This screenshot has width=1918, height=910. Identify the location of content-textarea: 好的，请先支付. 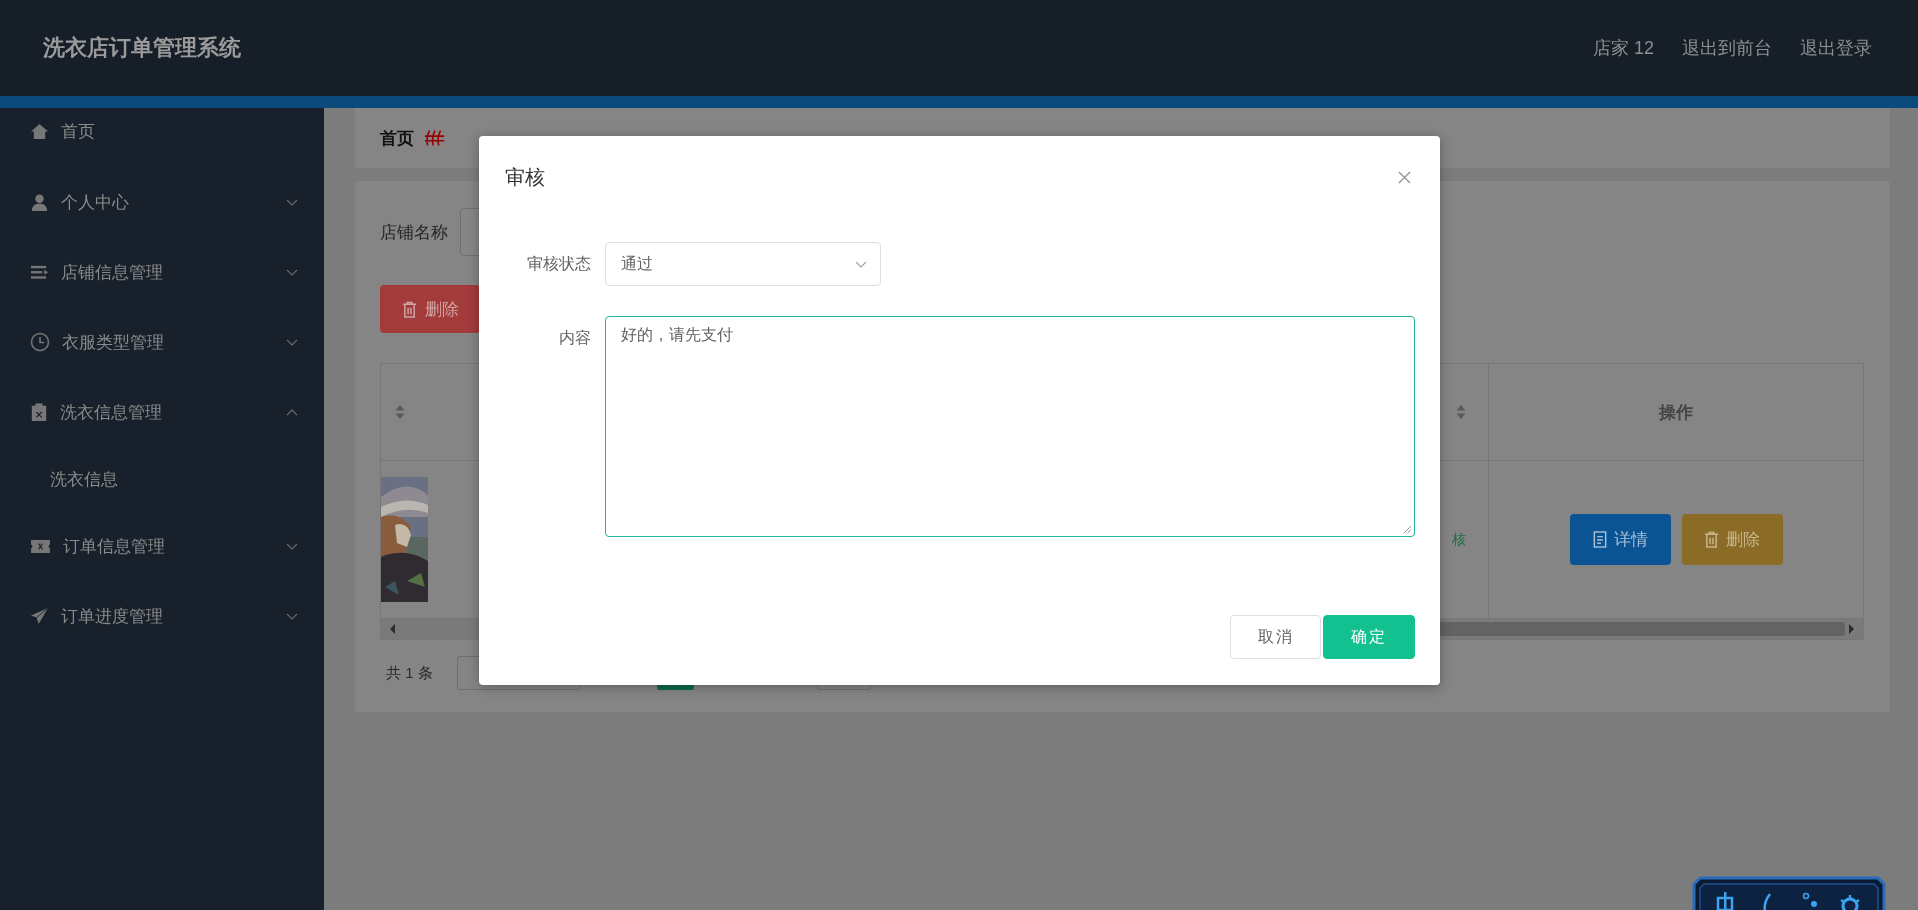
(1010, 426).